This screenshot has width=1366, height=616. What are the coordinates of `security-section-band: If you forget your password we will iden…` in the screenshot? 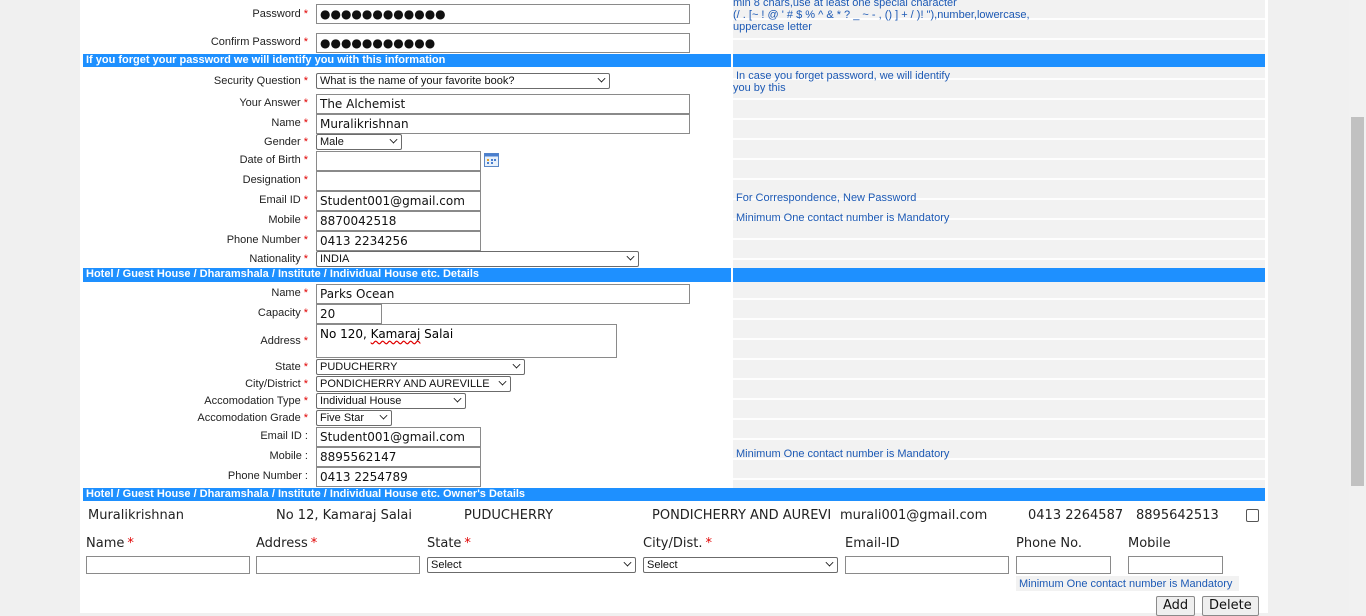 It's located at (674, 60).